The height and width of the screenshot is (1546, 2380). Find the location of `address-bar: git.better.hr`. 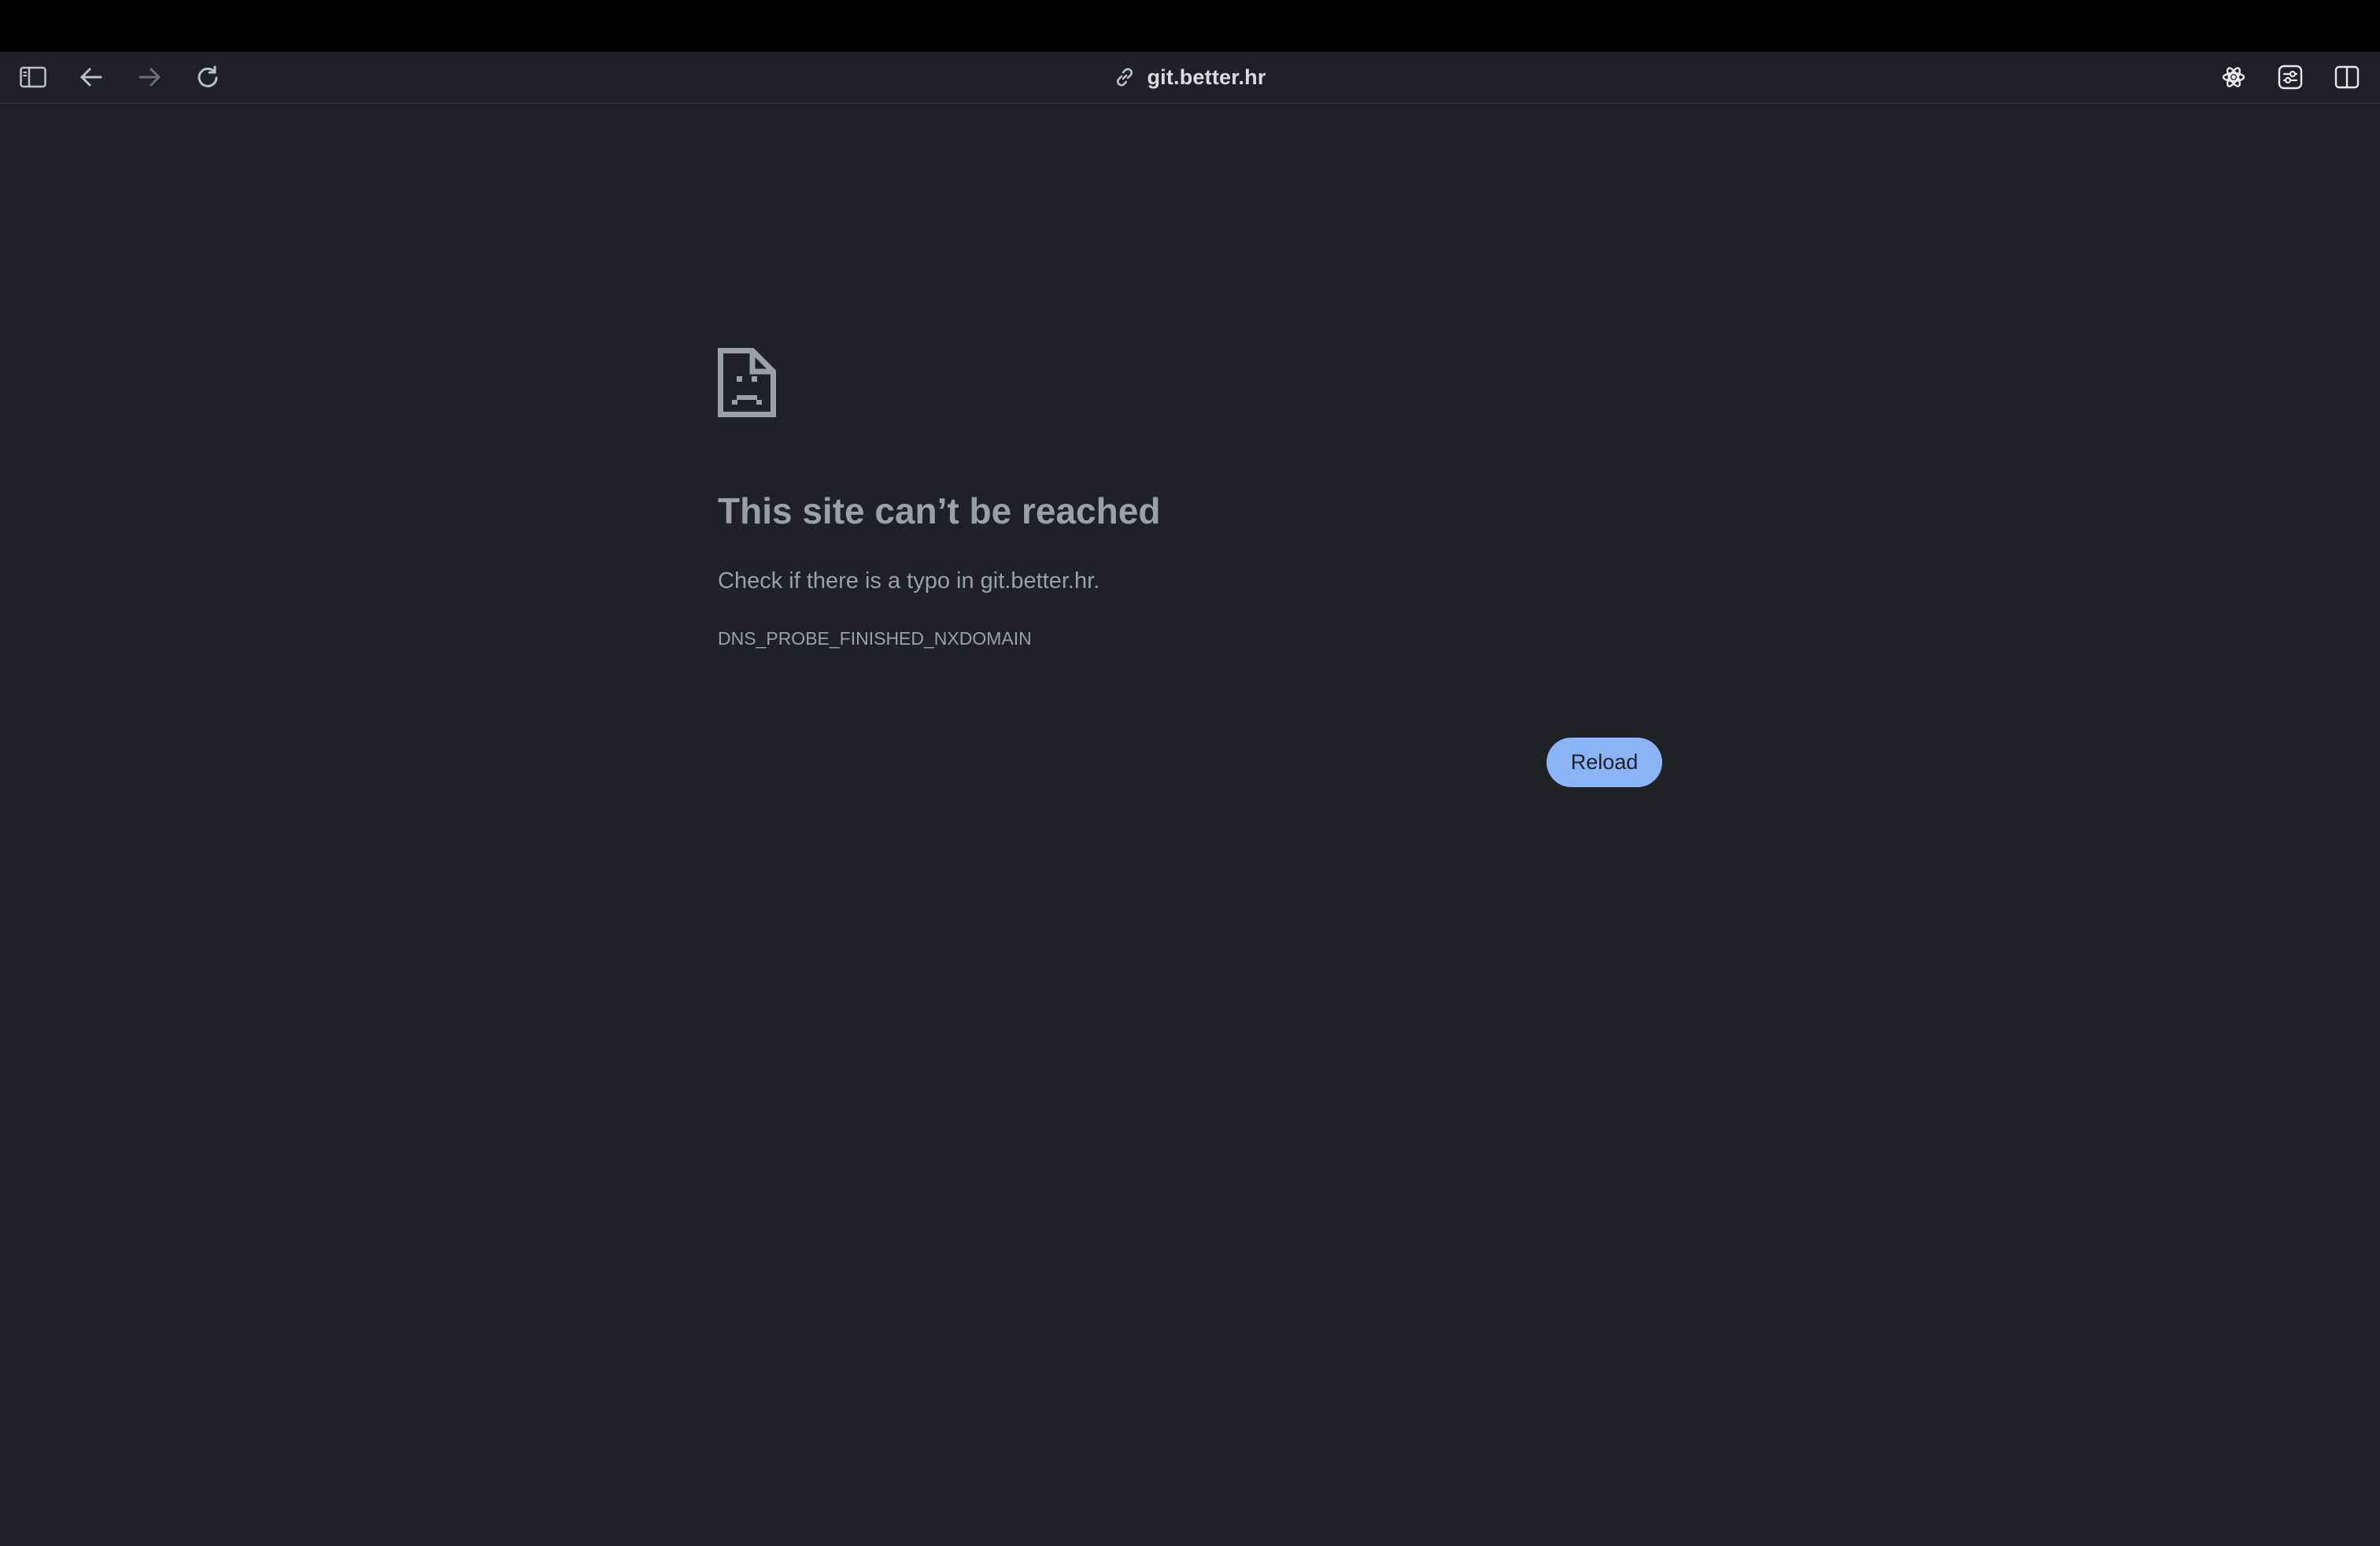

address-bar: git.better.hr is located at coordinates (1190, 77).